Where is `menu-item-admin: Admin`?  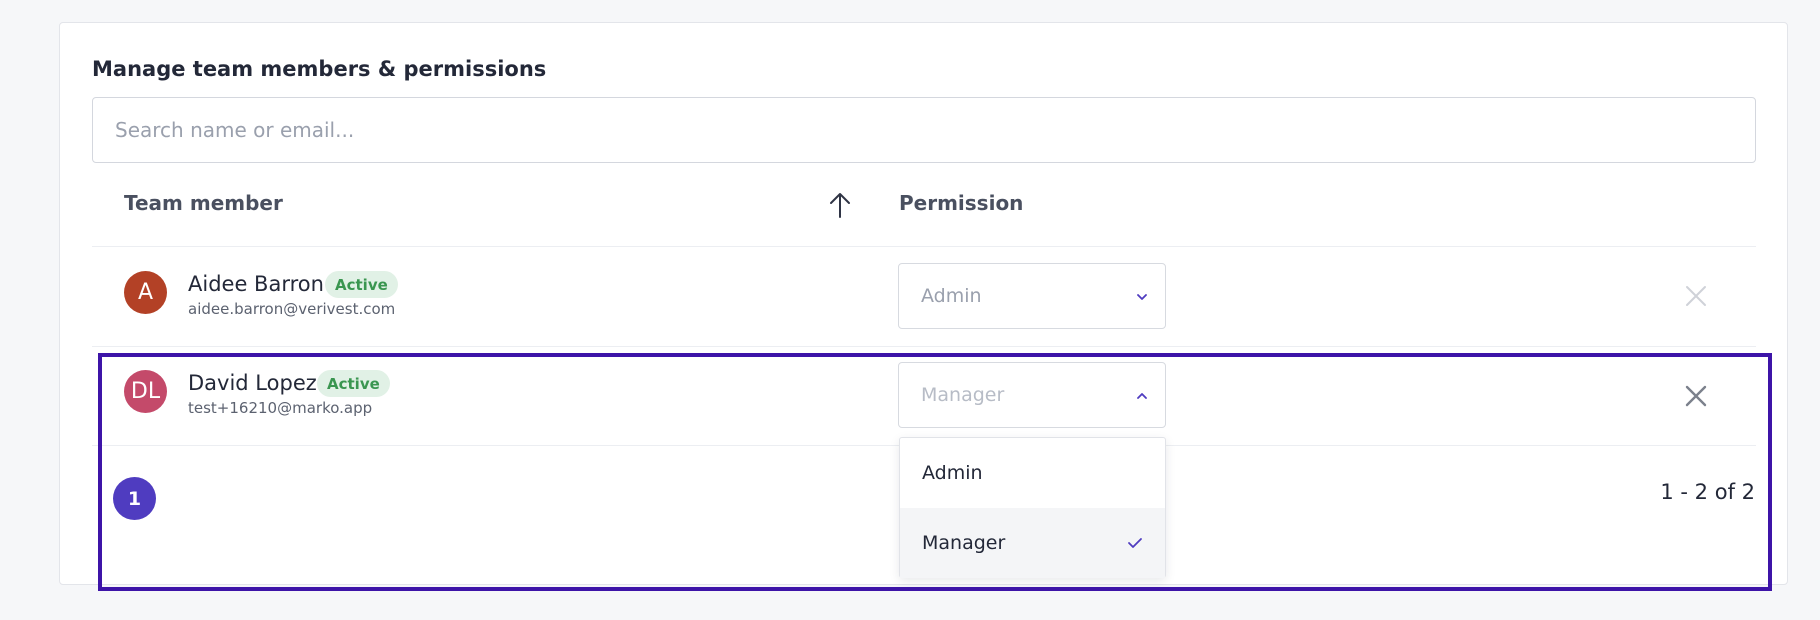
menu-item-admin: Admin is located at coordinates (1032, 473).